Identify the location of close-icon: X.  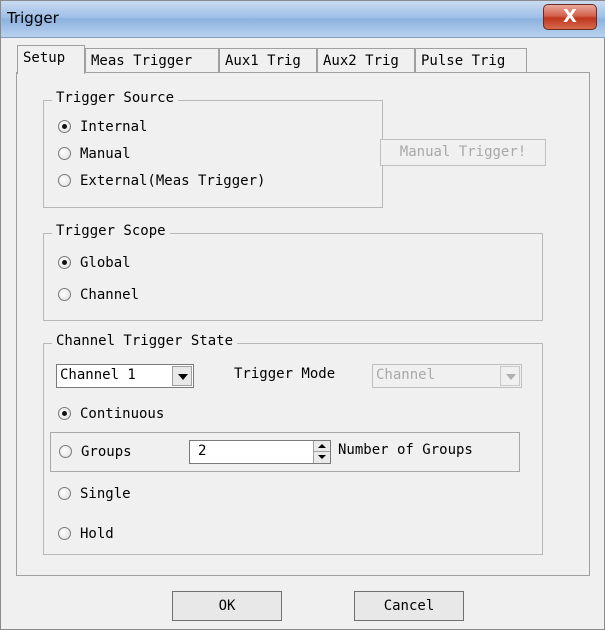
(570, 16).